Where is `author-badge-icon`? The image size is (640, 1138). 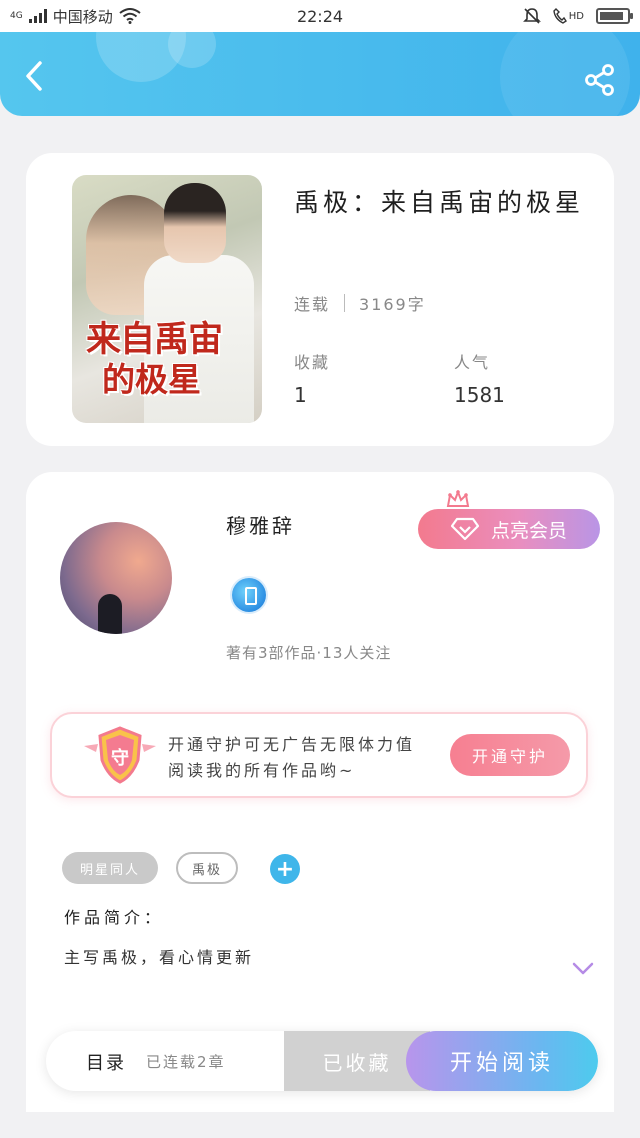 author-badge-icon is located at coordinates (249, 595).